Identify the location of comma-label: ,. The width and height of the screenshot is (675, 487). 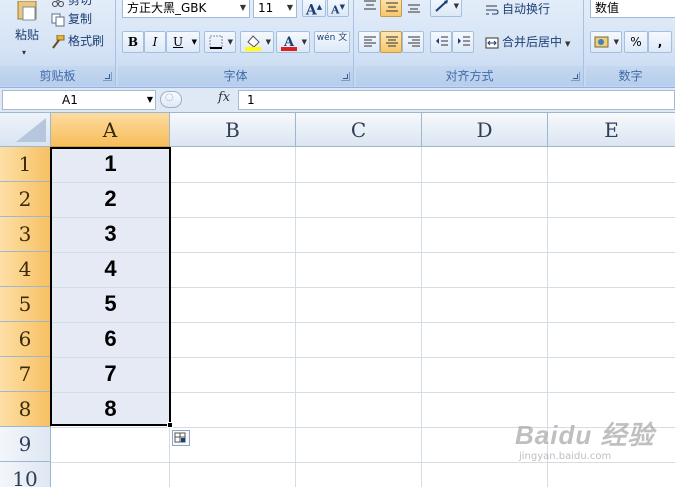
(660, 42).